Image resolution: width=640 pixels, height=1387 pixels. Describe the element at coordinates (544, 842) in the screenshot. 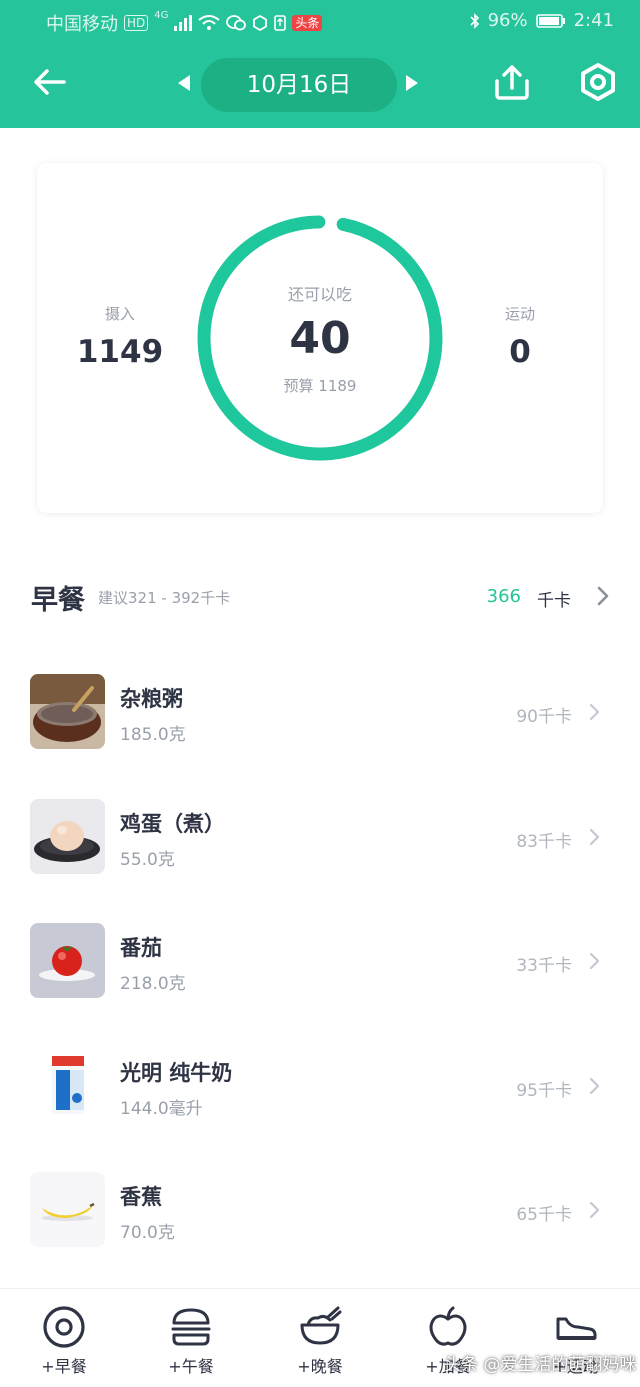

I see `food-kcal: 83千卡` at that location.